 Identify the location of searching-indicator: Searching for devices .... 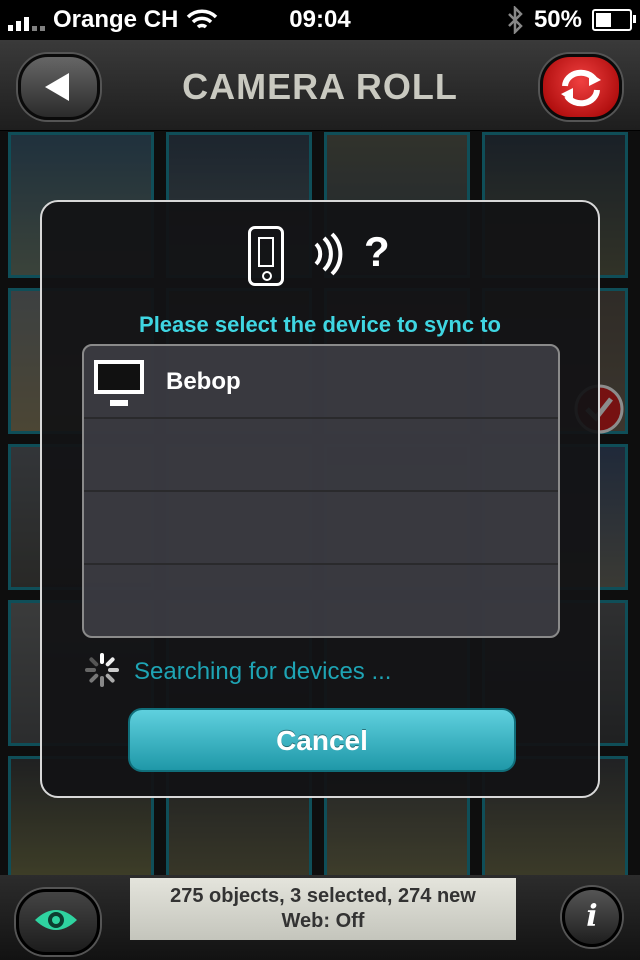
(322, 670).